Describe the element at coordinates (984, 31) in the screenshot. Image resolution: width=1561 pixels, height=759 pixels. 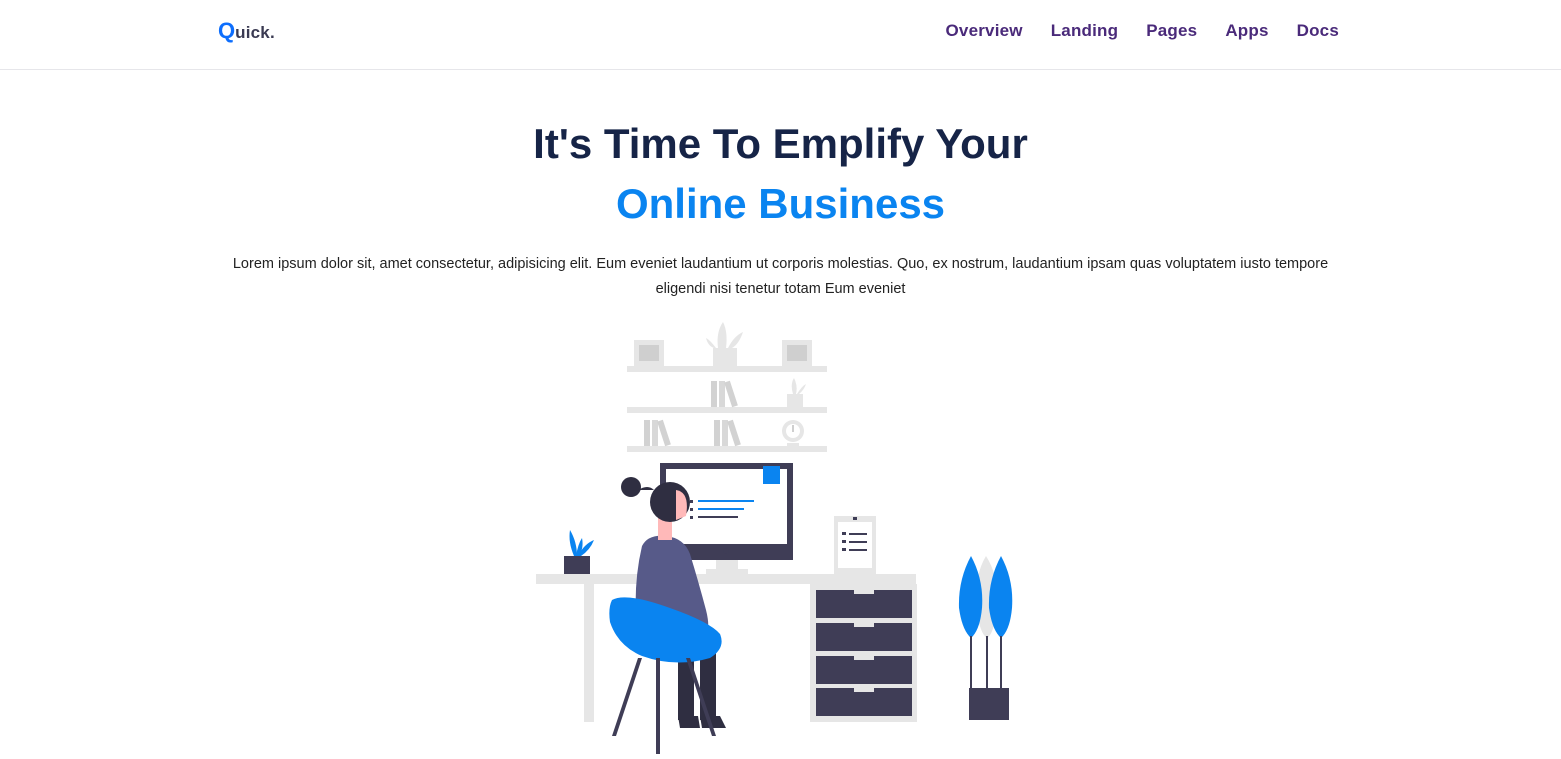
I see `nav-item-overview: Overview` at that location.